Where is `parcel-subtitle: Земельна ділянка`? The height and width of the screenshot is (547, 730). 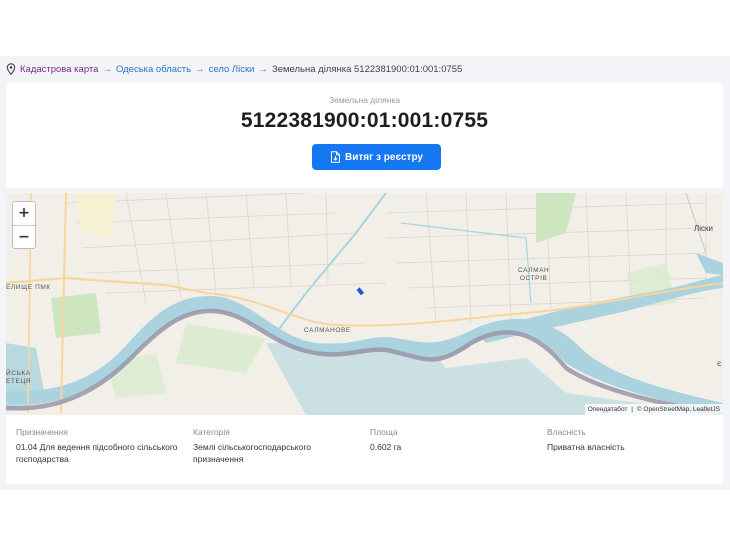
parcel-subtitle: Земельна ділянка is located at coordinates (364, 100).